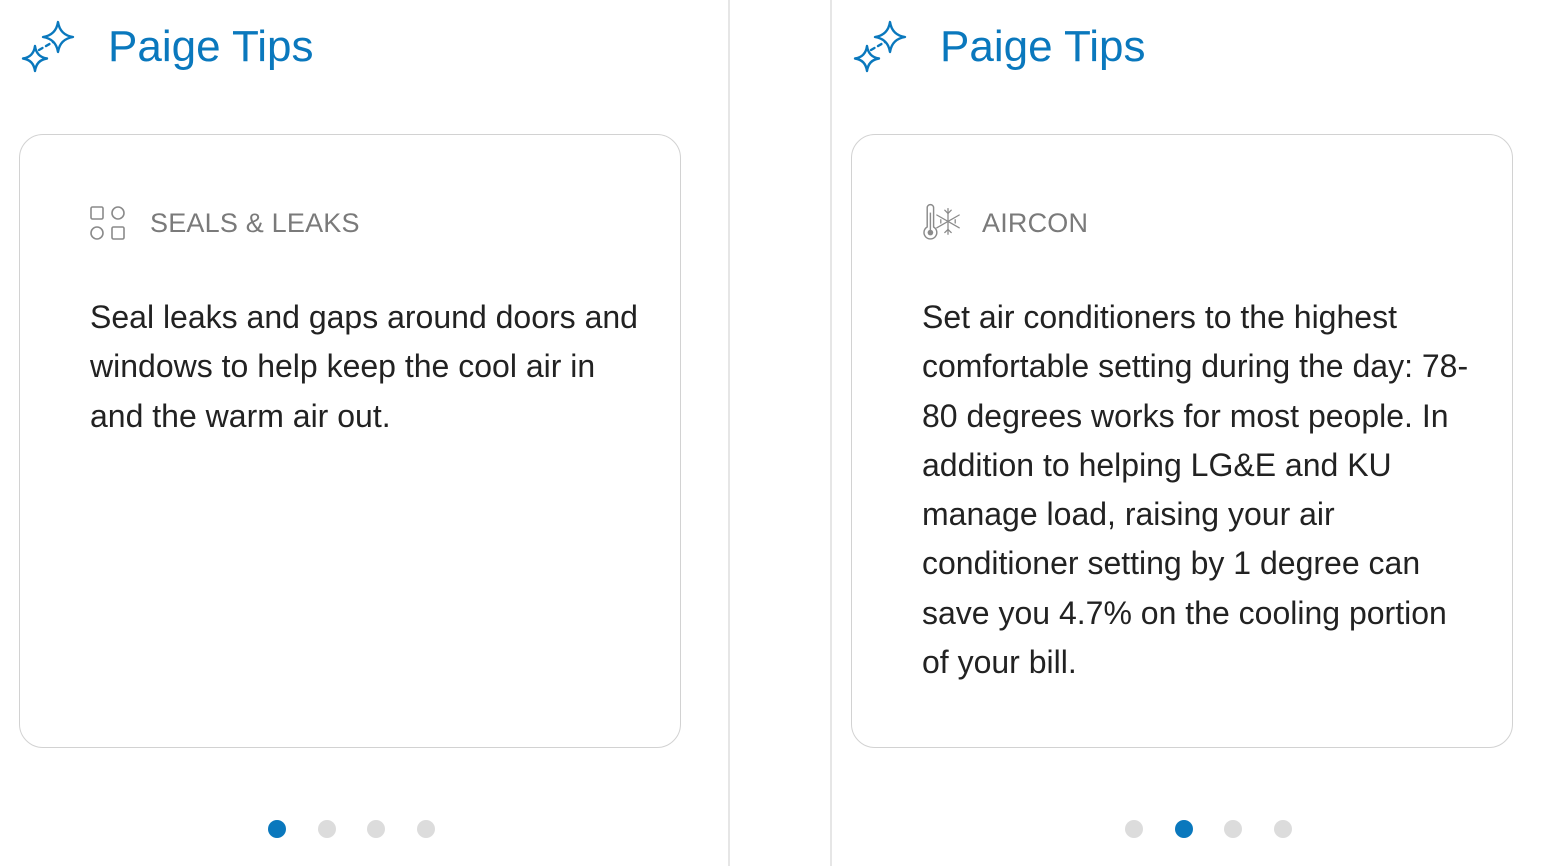 This screenshot has height=866, width=1562. I want to click on shapes-grid-icon, so click(107, 223).